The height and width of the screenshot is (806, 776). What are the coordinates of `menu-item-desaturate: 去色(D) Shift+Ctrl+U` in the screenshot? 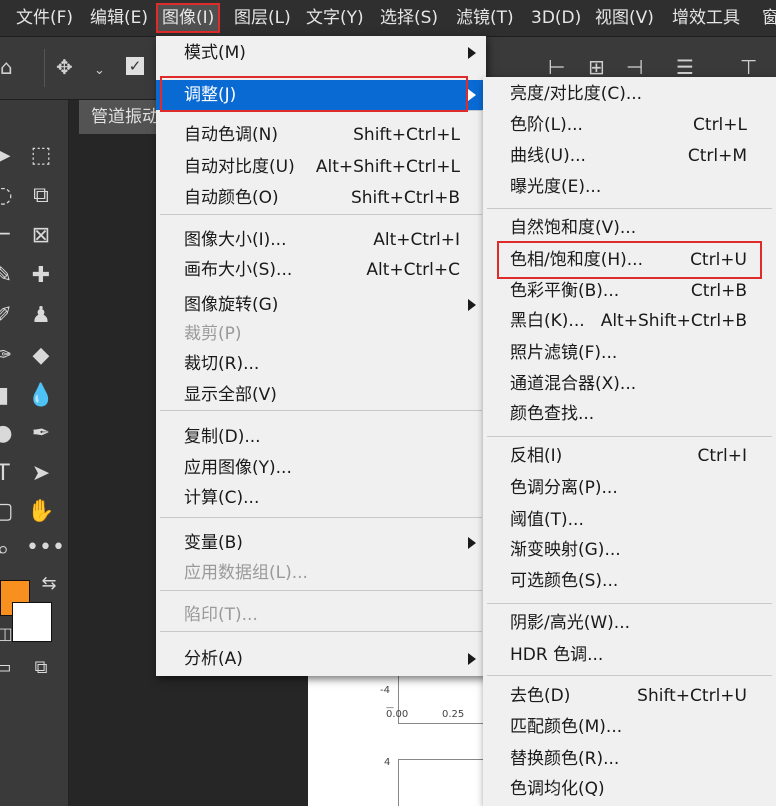 It's located at (629, 696).